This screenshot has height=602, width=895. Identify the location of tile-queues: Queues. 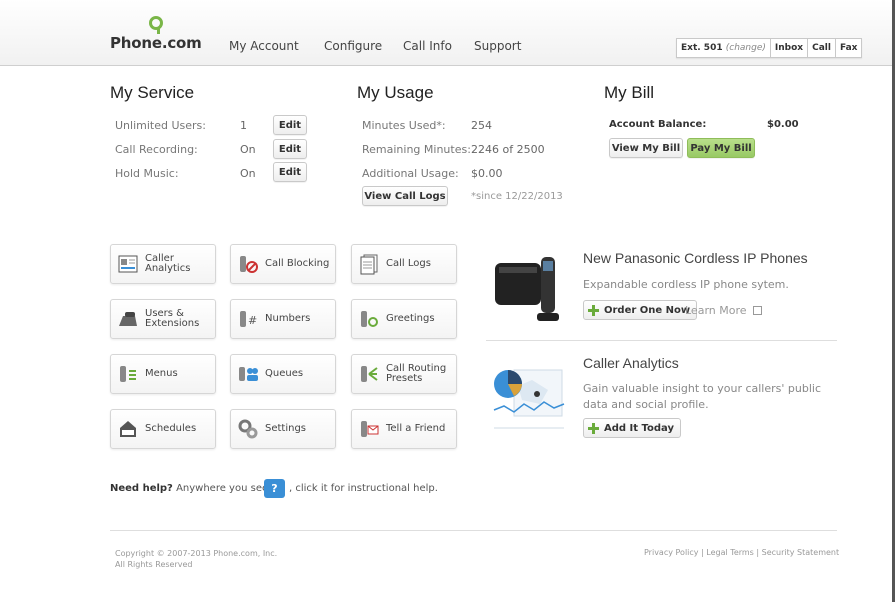
(283, 374).